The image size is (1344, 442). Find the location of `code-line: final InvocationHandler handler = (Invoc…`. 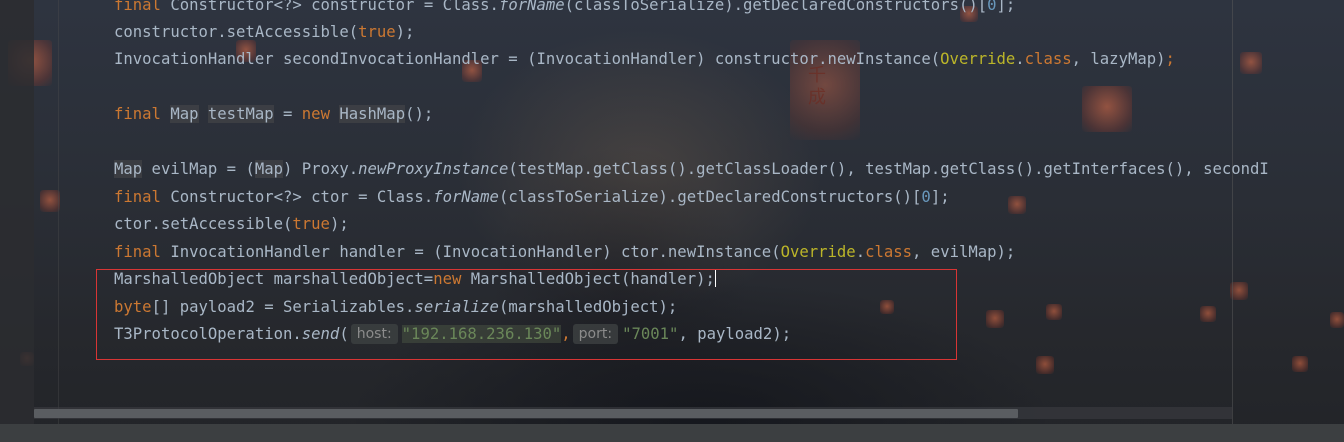

code-line: final InvocationHandler handler = (Invoc… is located at coordinates (564, 252).